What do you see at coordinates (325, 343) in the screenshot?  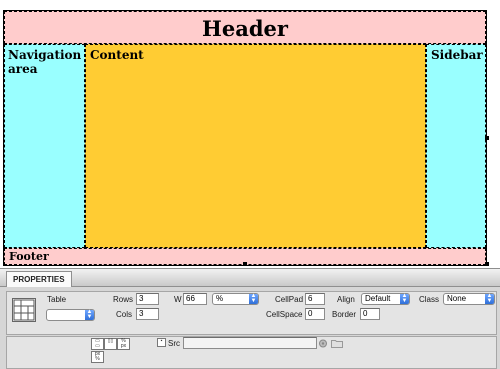 I see `point-to-file-icon` at bounding box center [325, 343].